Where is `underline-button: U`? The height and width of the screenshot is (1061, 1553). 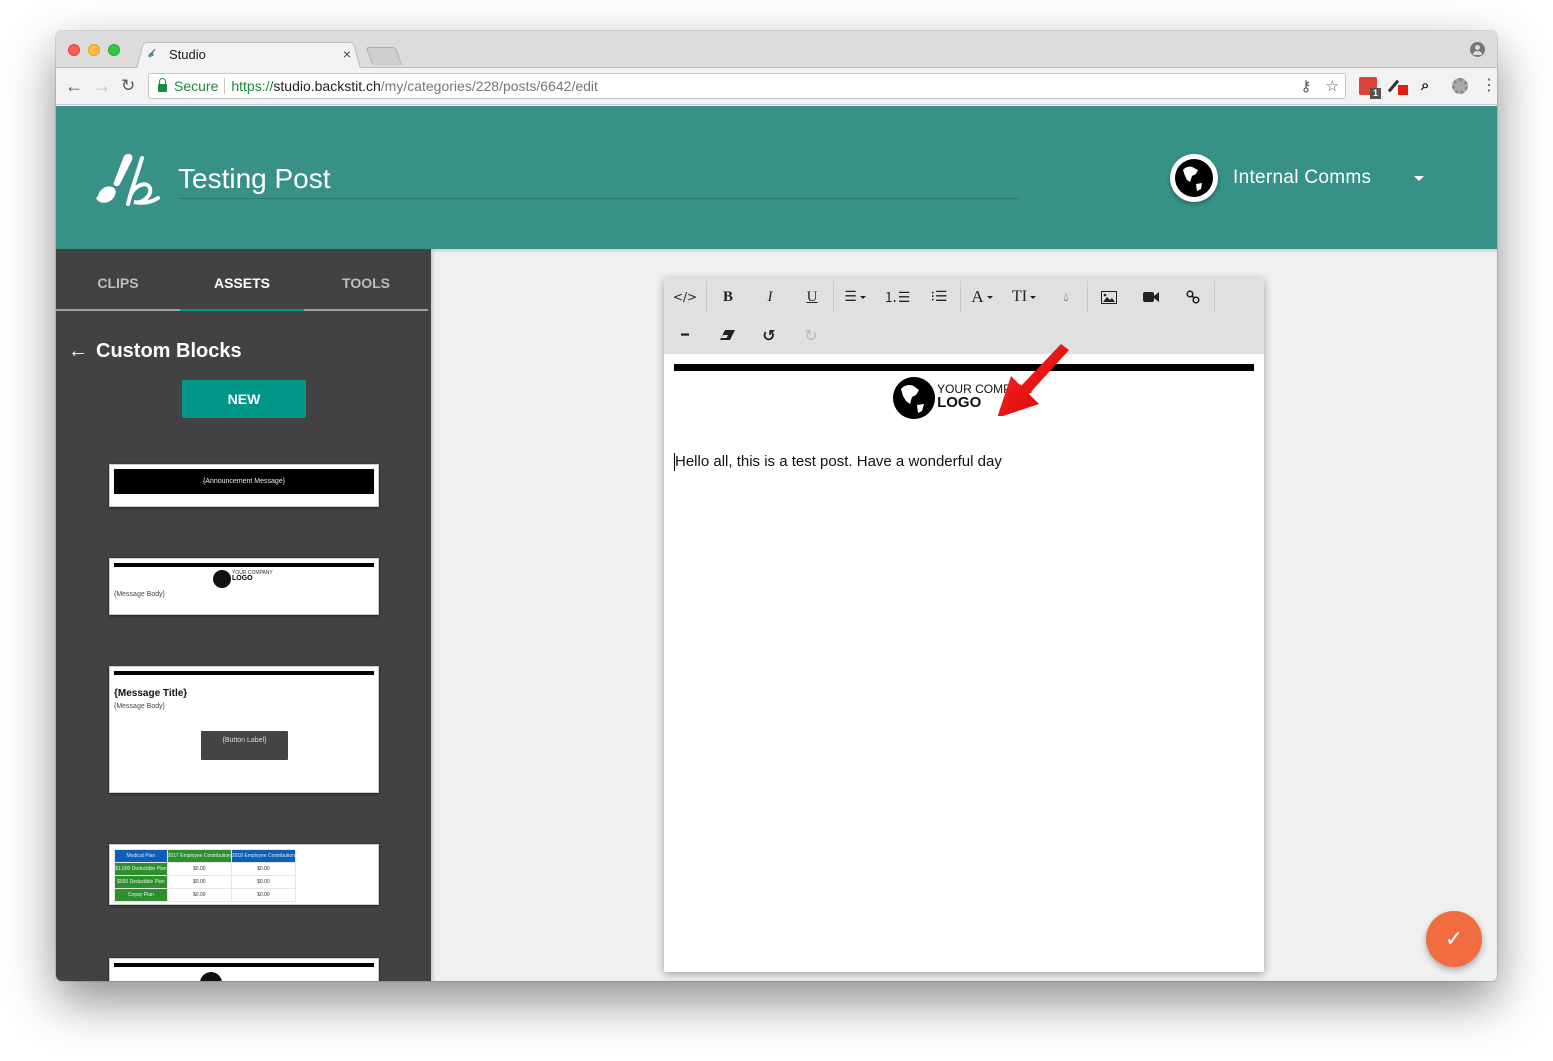
underline-button: U is located at coordinates (812, 297).